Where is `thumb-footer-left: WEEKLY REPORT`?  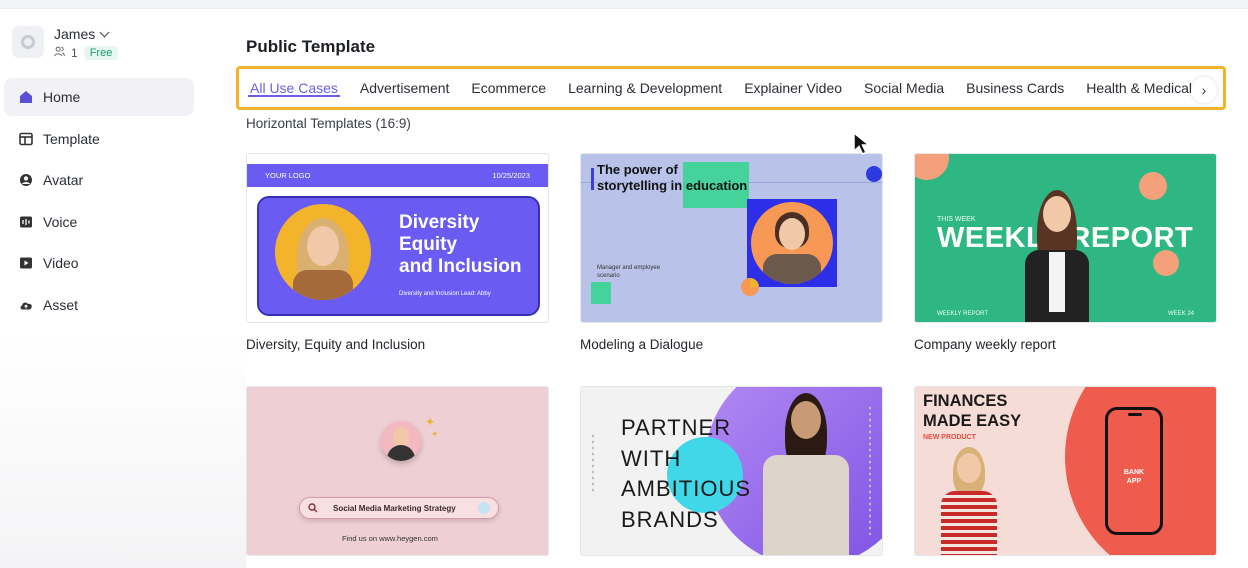 thumb-footer-left: WEEKLY REPORT is located at coordinates (963, 314).